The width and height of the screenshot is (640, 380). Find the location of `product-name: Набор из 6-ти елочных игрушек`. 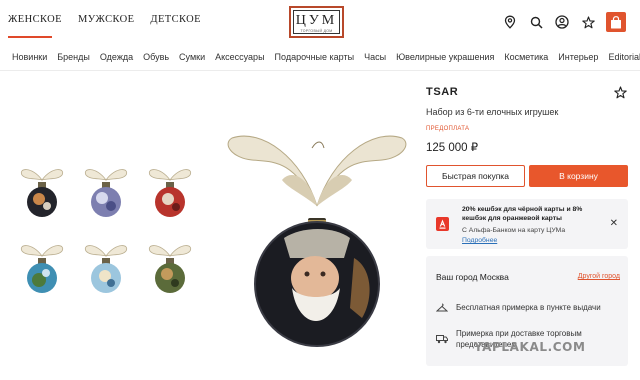

product-name: Набор из 6-ти елочных игрушек is located at coordinates (492, 112).